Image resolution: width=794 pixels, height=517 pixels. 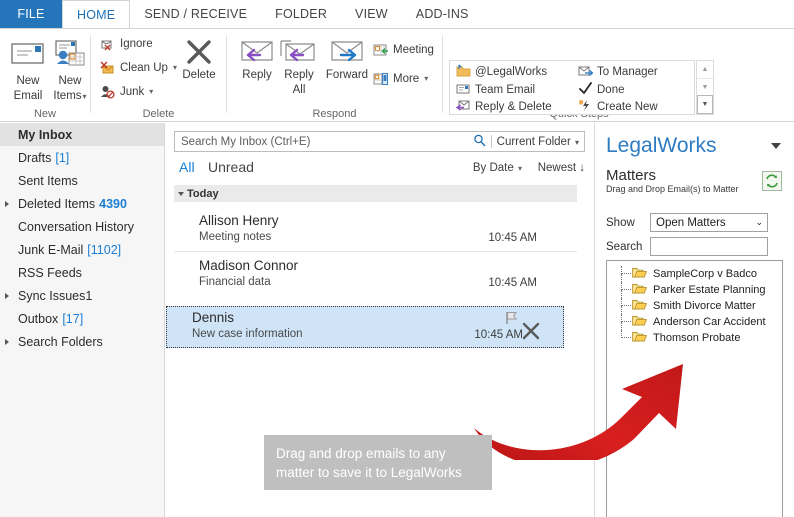 I want to click on search-scope-dropdown: Current Folder ▾, so click(x=538, y=142).